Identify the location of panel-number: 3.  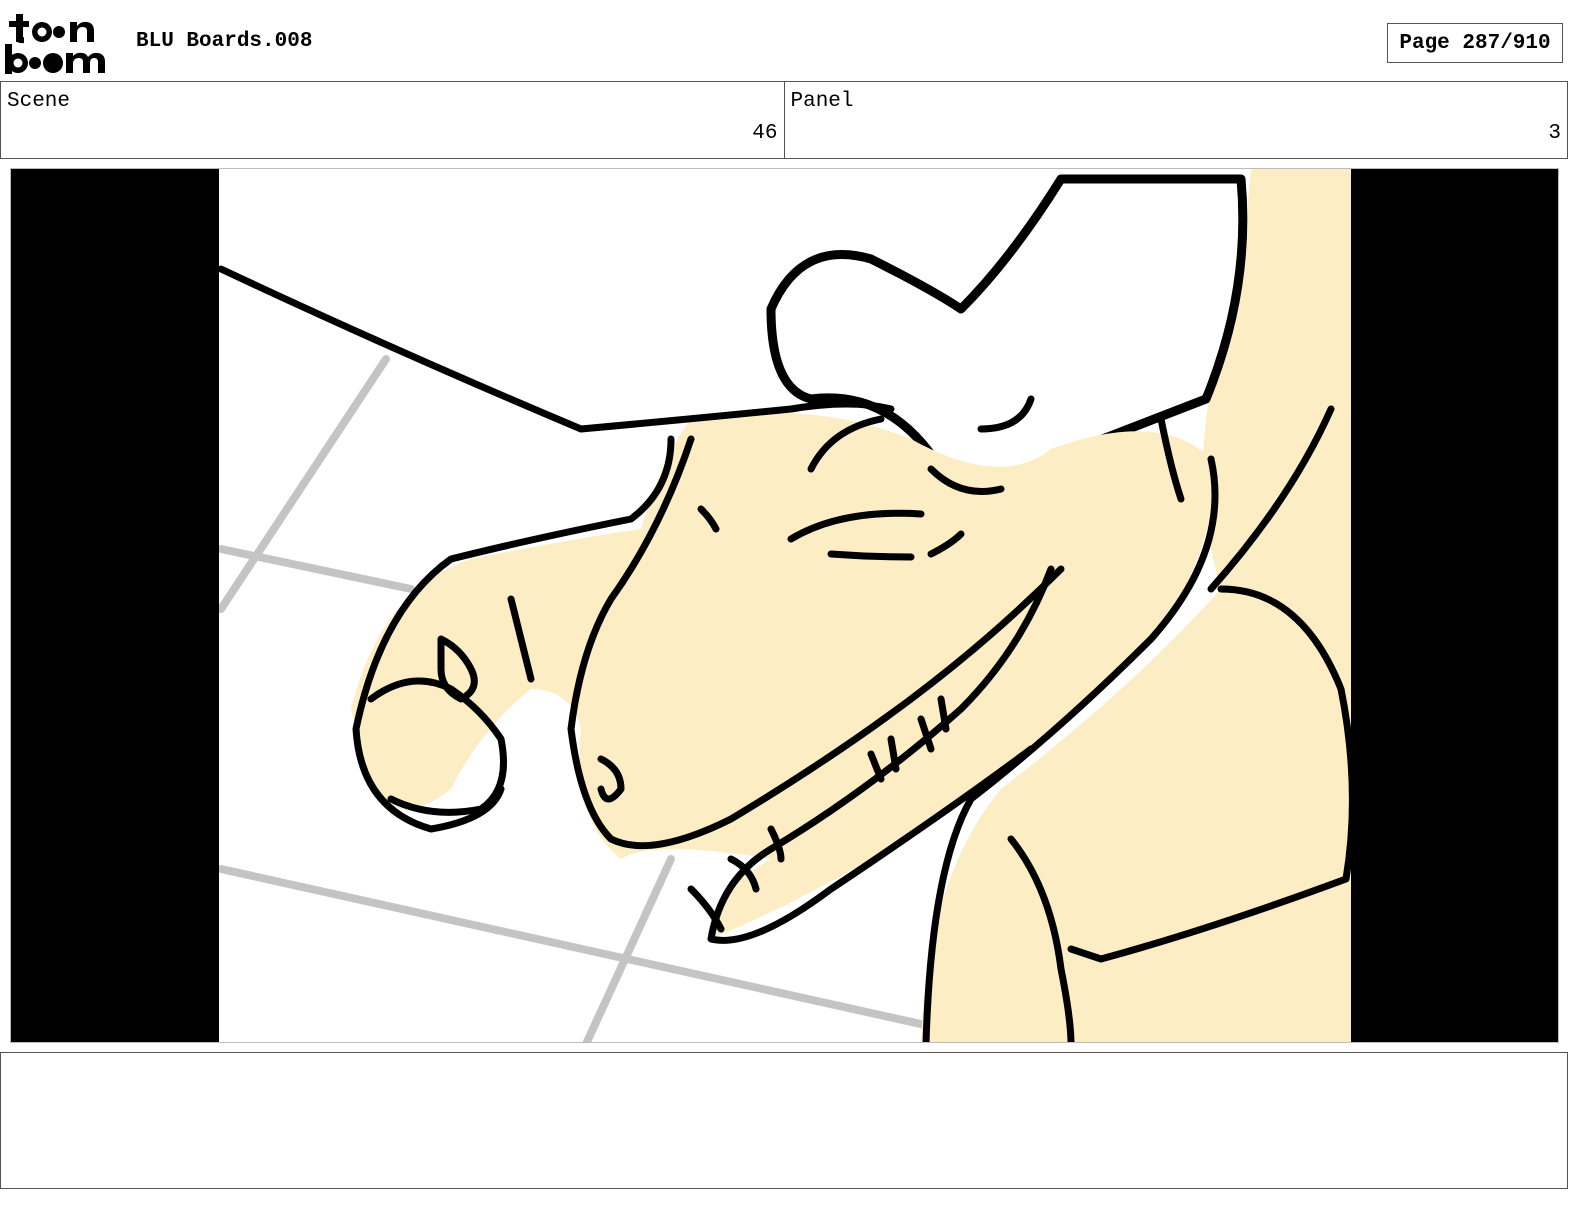
(1554, 133).